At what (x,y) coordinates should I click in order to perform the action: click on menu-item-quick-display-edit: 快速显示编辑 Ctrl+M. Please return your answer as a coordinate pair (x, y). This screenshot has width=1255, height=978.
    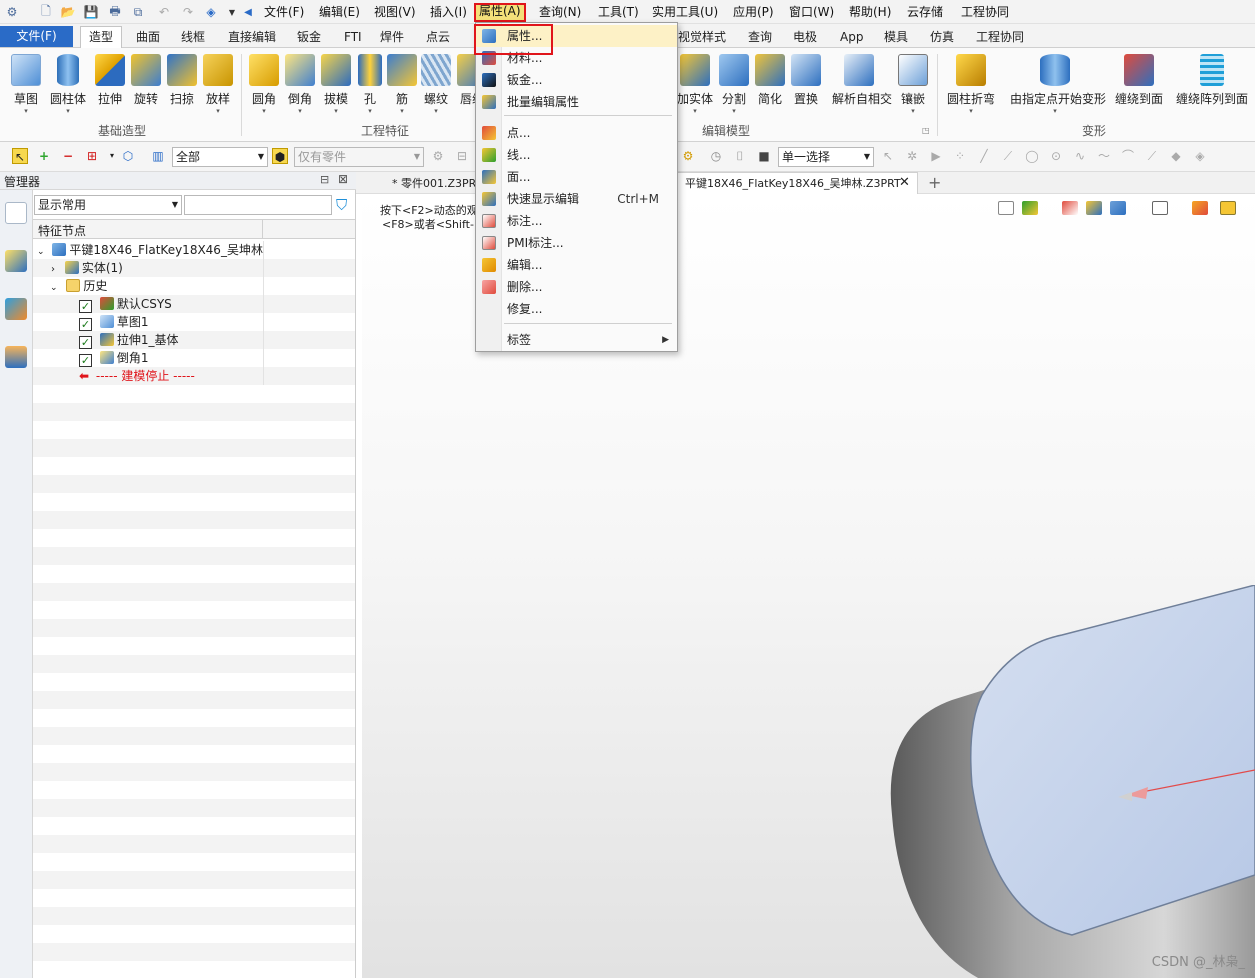
    Looking at the image, I should click on (576, 199).